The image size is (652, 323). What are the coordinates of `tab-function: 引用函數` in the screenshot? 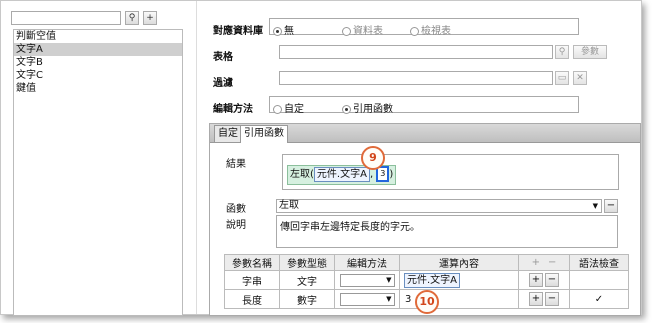 It's located at (264, 134).